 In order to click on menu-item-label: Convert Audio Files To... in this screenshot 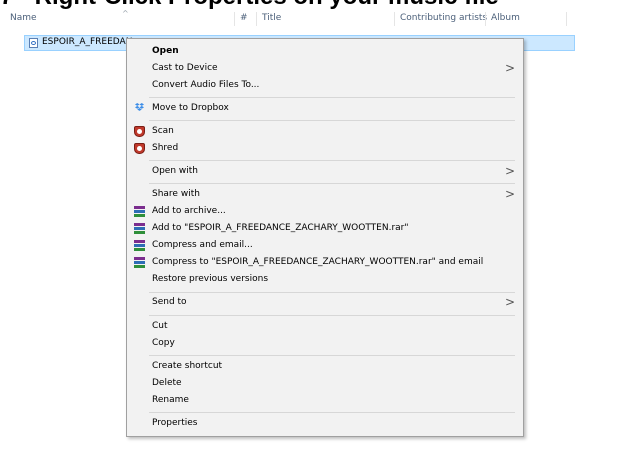, I will do `click(206, 85)`.